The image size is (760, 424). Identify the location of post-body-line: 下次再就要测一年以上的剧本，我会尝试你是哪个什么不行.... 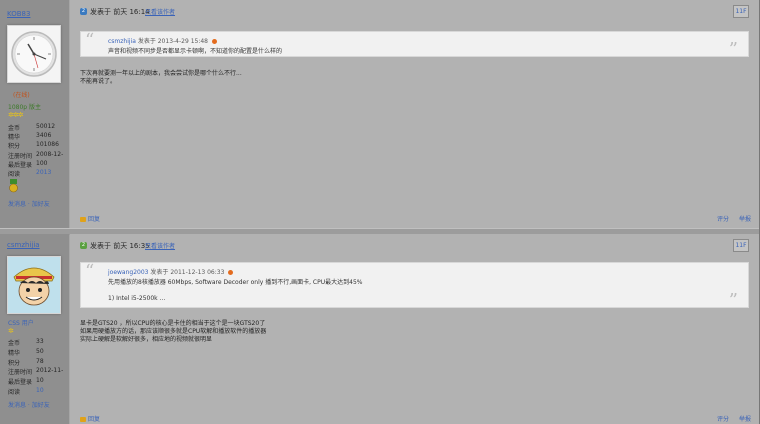
(161, 73).